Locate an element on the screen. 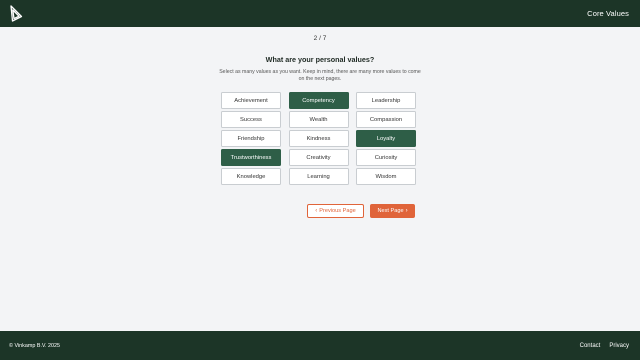 The image size is (640, 360). header: Core Values is located at coordinates (320, 13).